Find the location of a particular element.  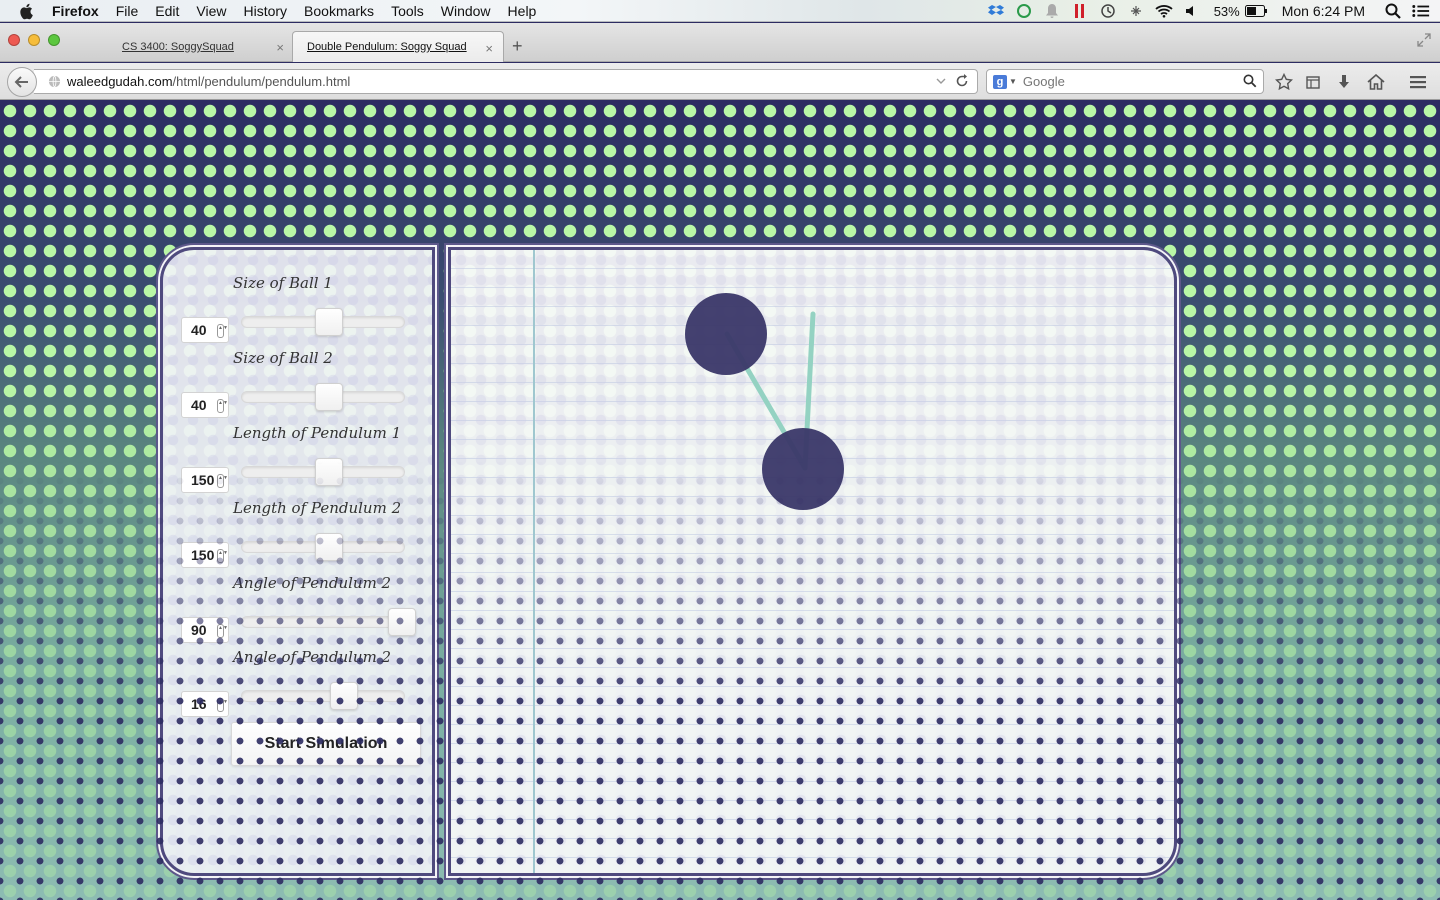

size-ball-1-input: 40 ▲▼ is located at coordinates (205, 330).